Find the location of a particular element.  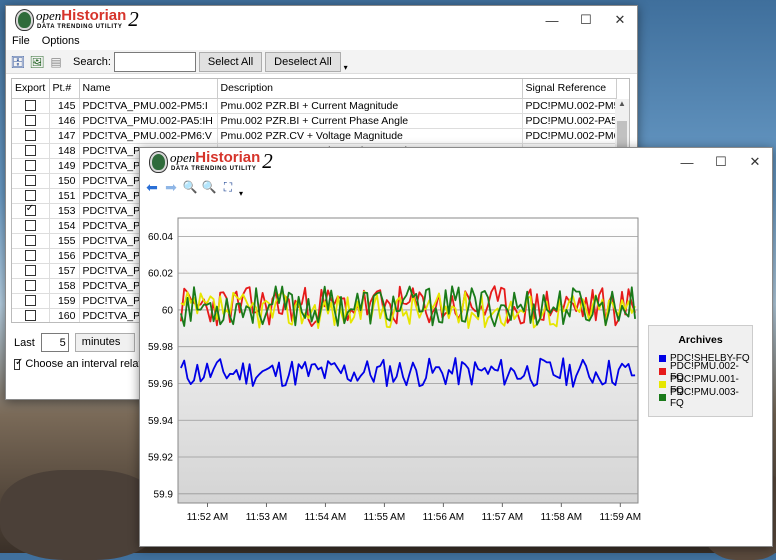

col-name: Name is located at coordinates (148, 89).